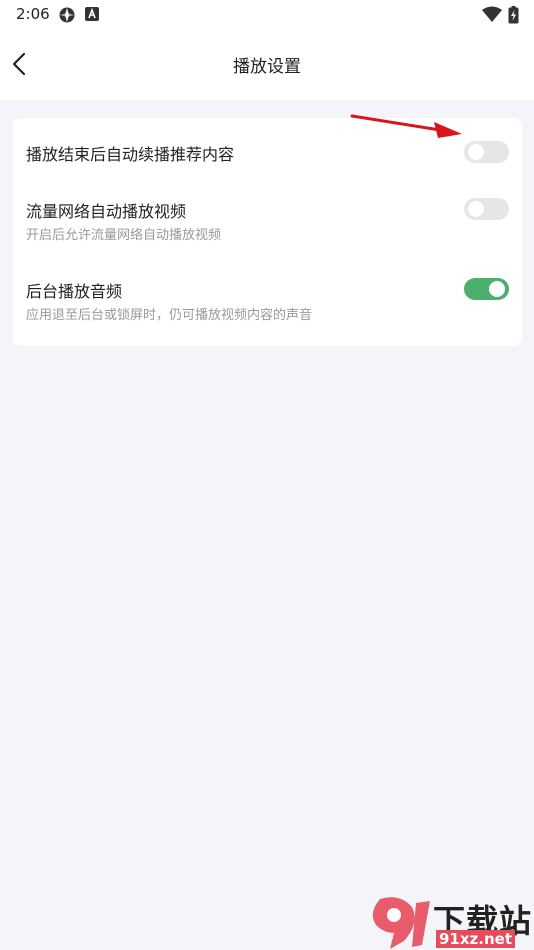 Image resolution: width=534 pixels, height=950 pixels. What do you see at coordinates (267, 67) in the screenshot?
I see `page-title: 播放设置` at bounding box center [267, 67].